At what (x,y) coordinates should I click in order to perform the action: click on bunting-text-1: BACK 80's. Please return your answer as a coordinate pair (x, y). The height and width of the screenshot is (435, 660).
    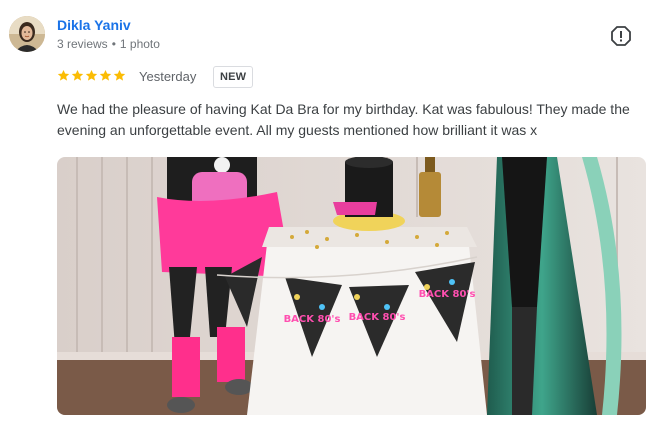
    Looking at the image, I should click on (312, 319).